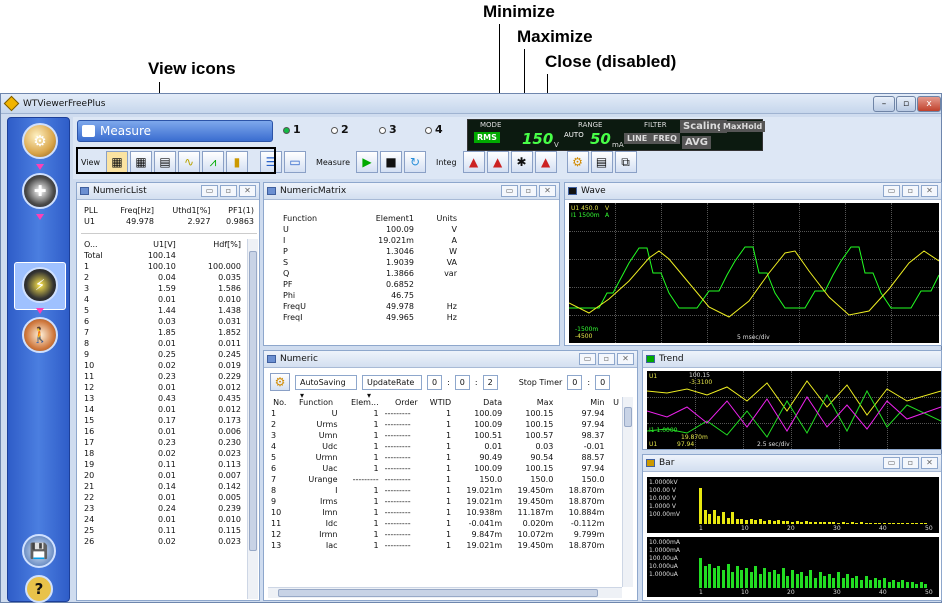 The width and height of the screenshot is (942, 603). What do you see at coordinates (545, 162) in the screenshot?
I see `integ-reset-button: ▲` at bounding box center [545, 162].